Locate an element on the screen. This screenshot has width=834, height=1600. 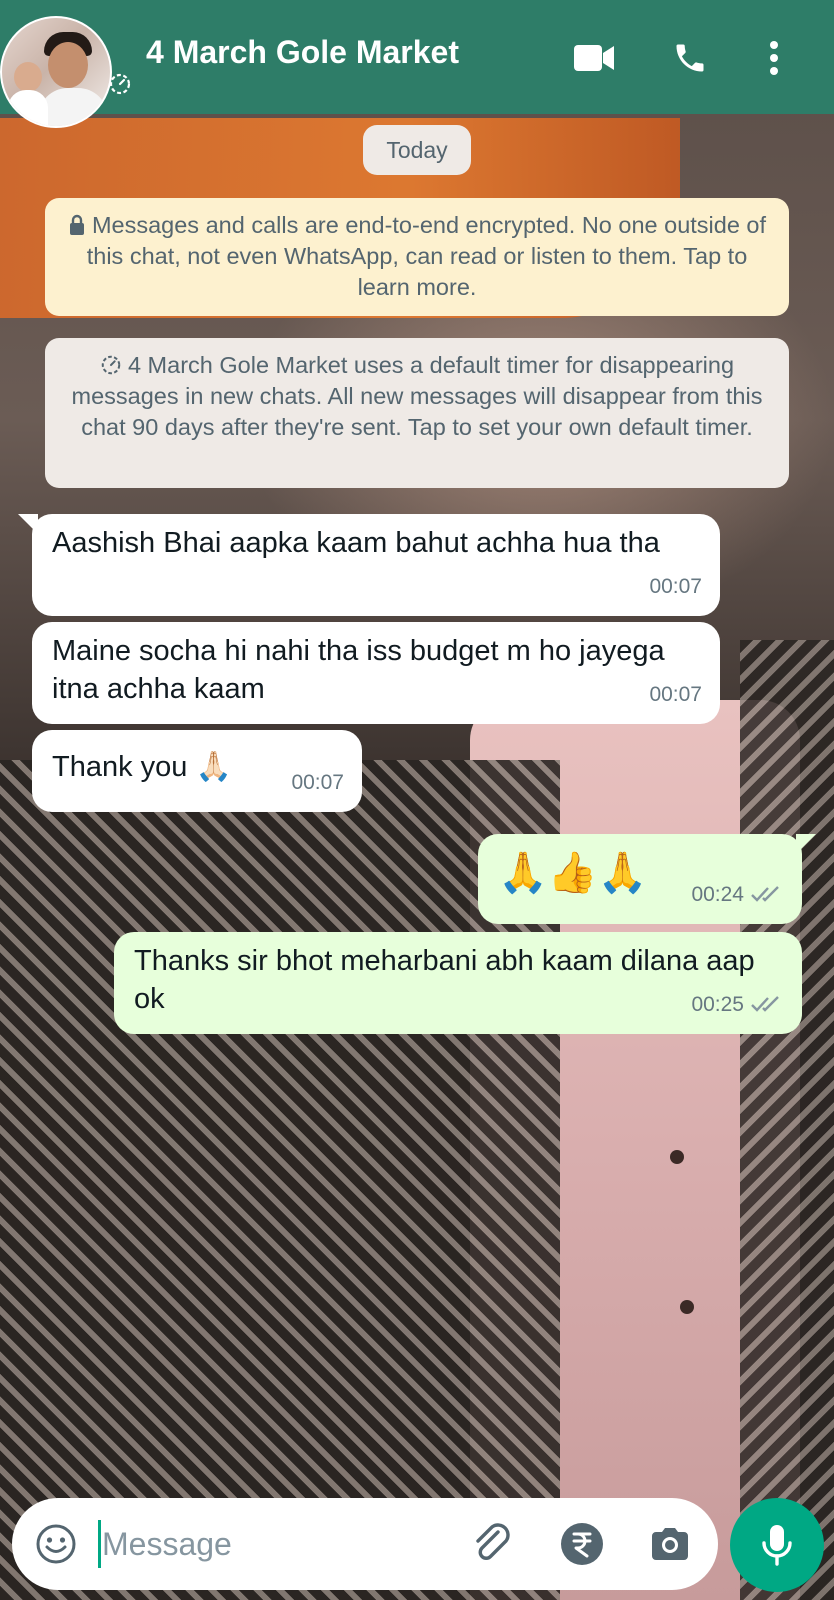
lock-icon is located at coordinates (76, 224).